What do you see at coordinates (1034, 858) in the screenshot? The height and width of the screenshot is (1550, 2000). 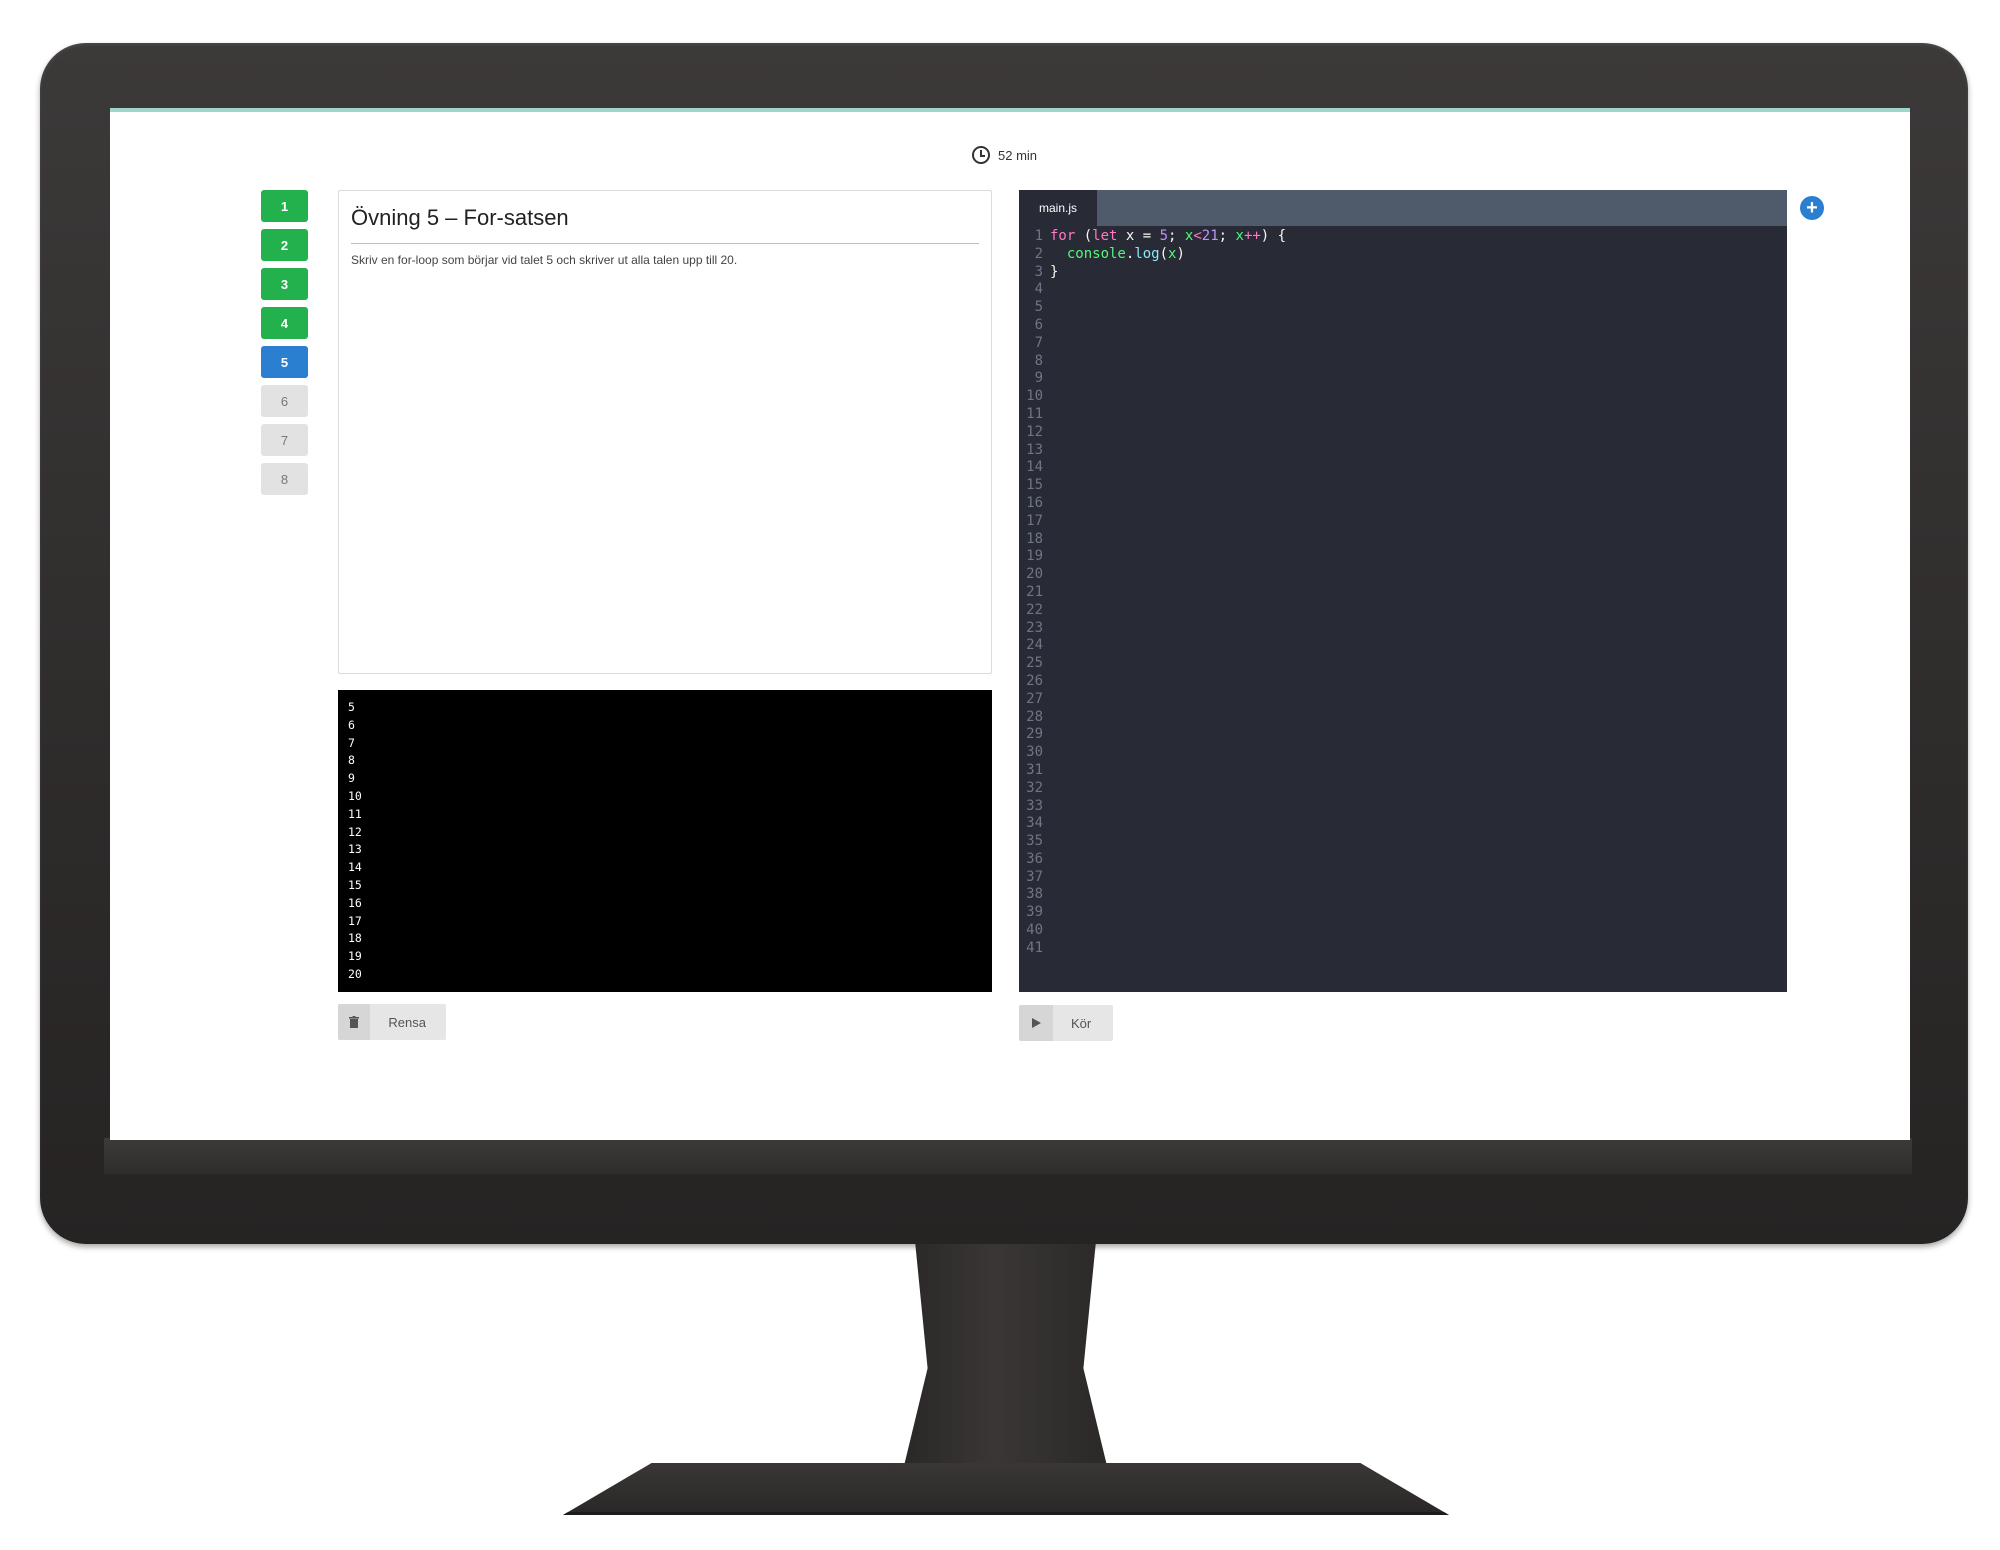 I see `line-number: 36` at bounding box center [1034, 858].